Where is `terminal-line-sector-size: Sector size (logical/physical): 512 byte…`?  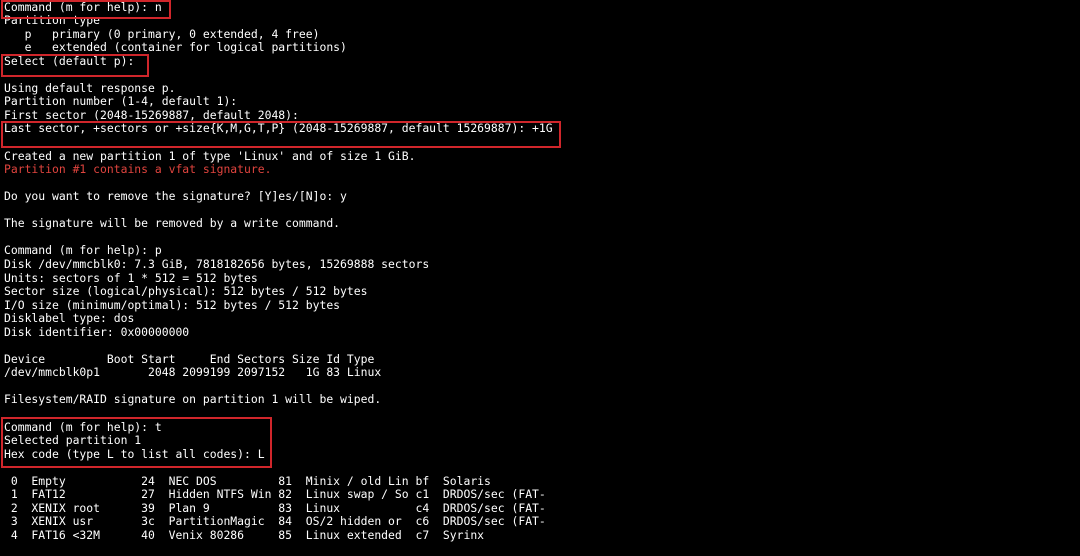
terminal-line-sector-size: Sector size (logical/physical): 512 byte… is located at coordinates (186, 291).